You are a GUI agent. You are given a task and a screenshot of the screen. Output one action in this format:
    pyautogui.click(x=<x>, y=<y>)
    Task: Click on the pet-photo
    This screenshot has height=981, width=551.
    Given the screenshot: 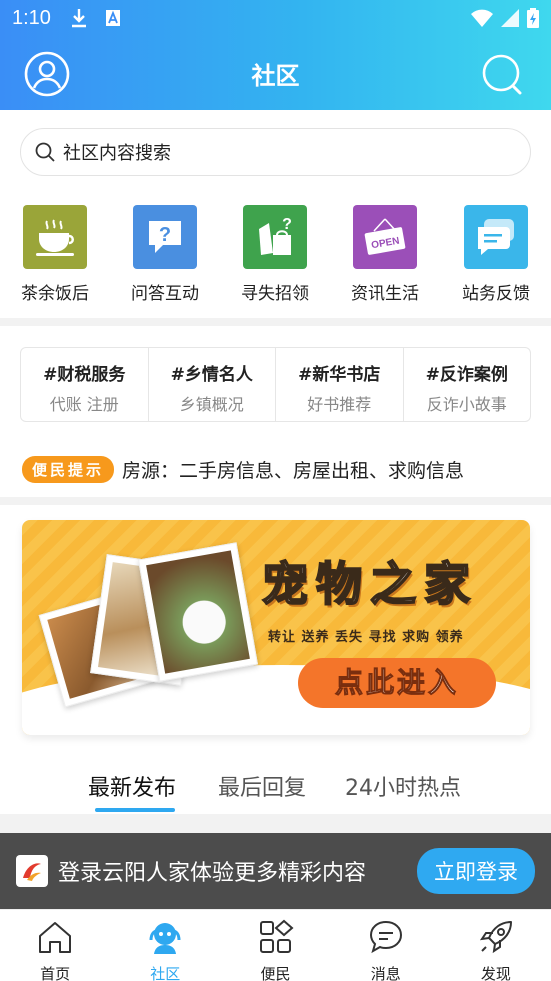 What is the action you would take?
    pyautogui.click(x=198, y=612)
    